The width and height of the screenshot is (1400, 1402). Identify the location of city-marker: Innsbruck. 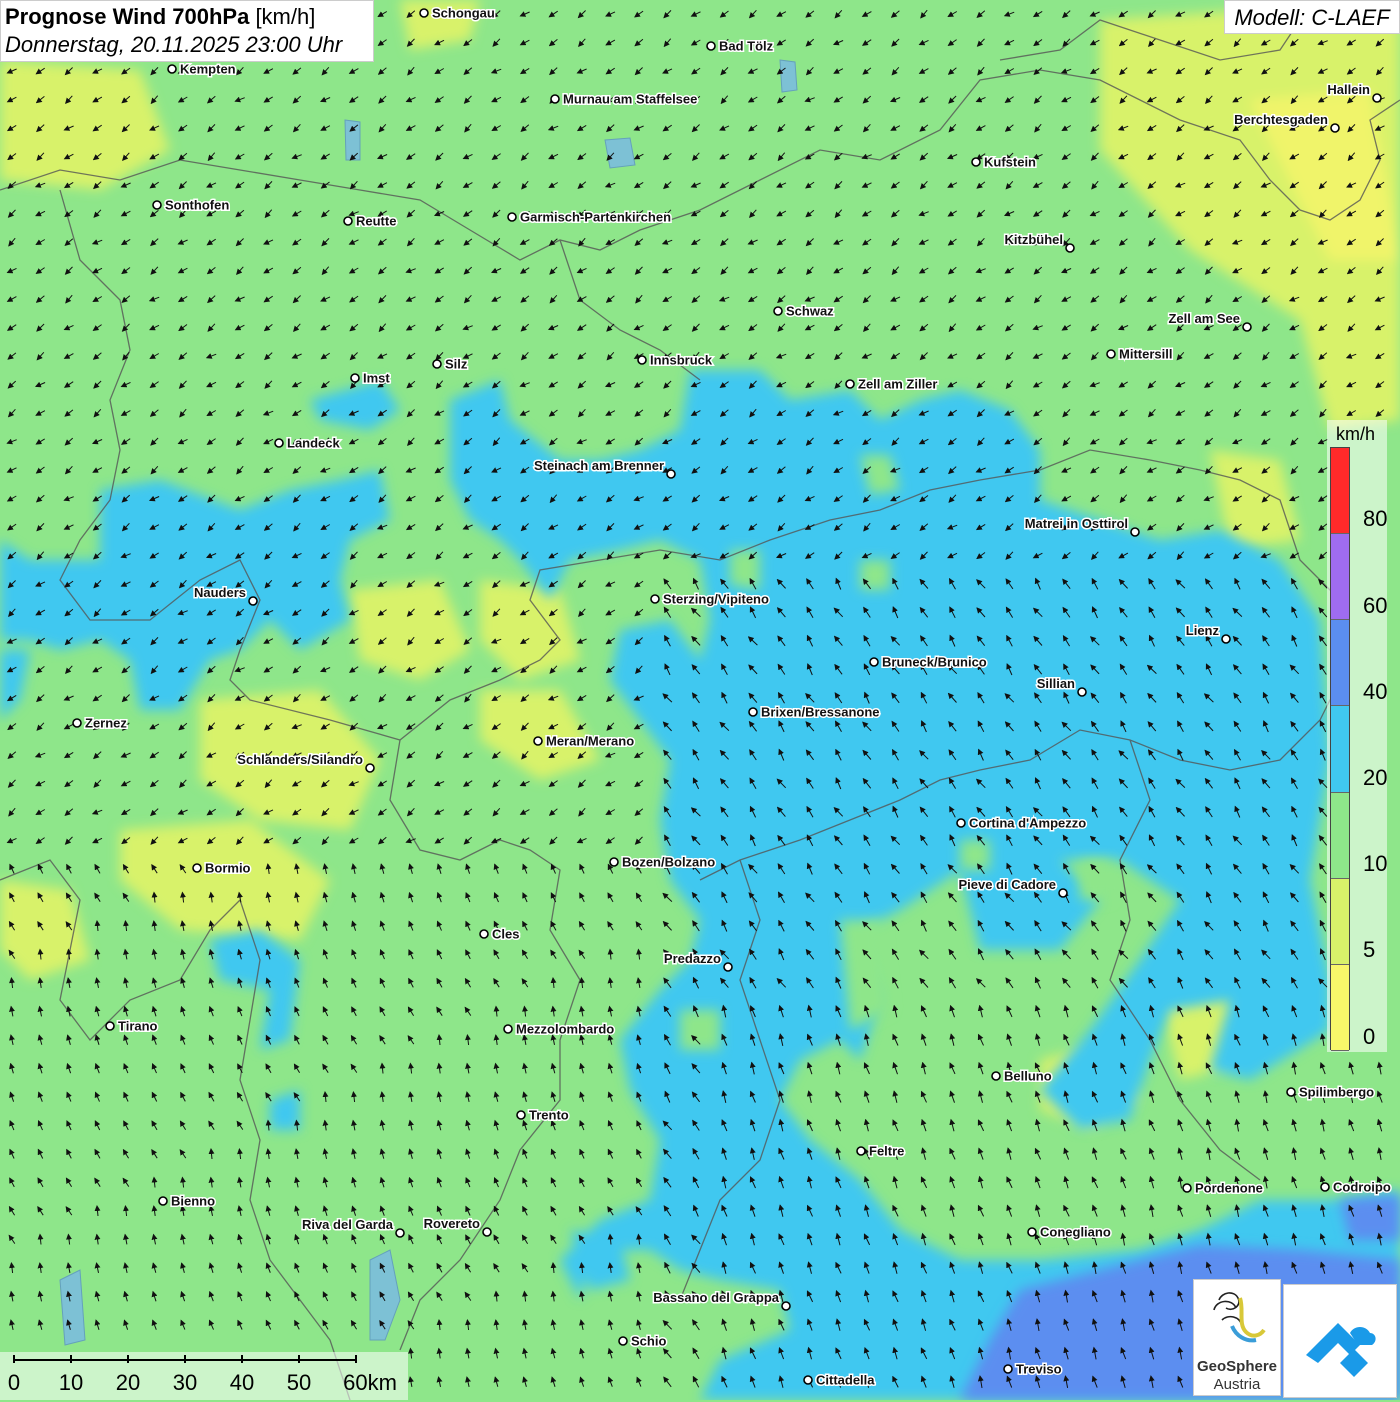
(675, 360).